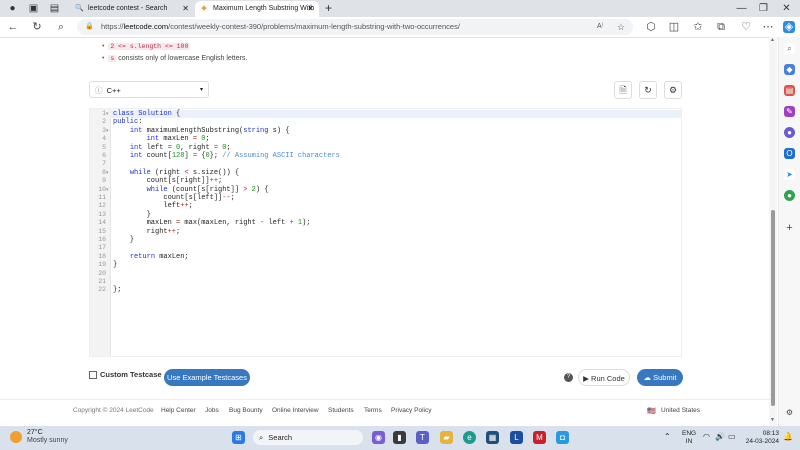  Describe the element at coordinates (238, 437) in the screenshot. I see `windows-start-icon: ⊞` at that location.